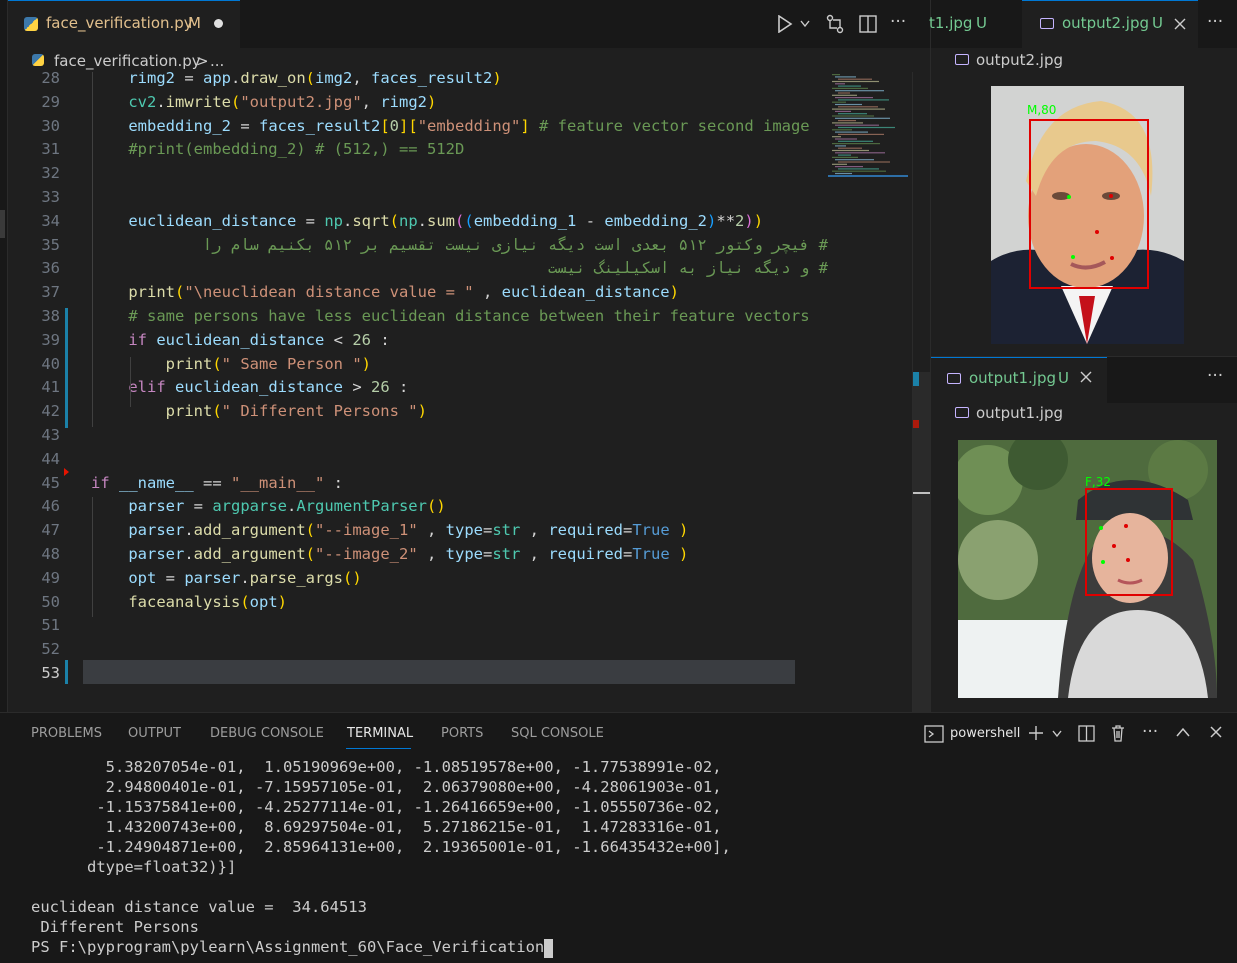 The image size is (1237, 963). Describe the element at coordinates (194, 23) in the screenshot. I see `tab-modified-status: M` at that location.